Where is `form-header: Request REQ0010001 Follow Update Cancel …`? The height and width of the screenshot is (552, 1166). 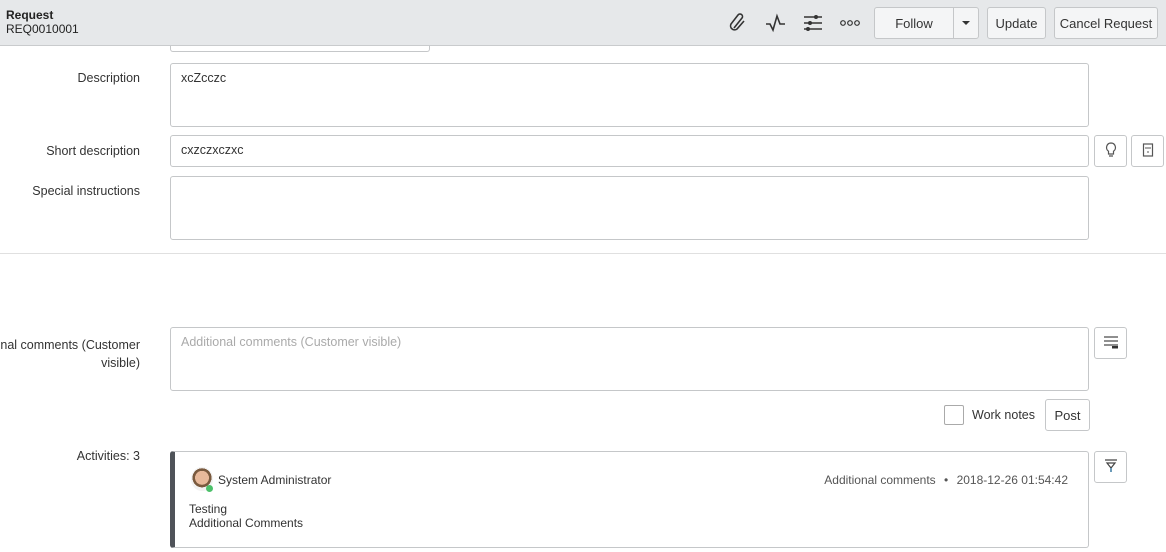
form-header: Request REQ0010001 Follow Update Cancel … is located at coordinates (583, 23).